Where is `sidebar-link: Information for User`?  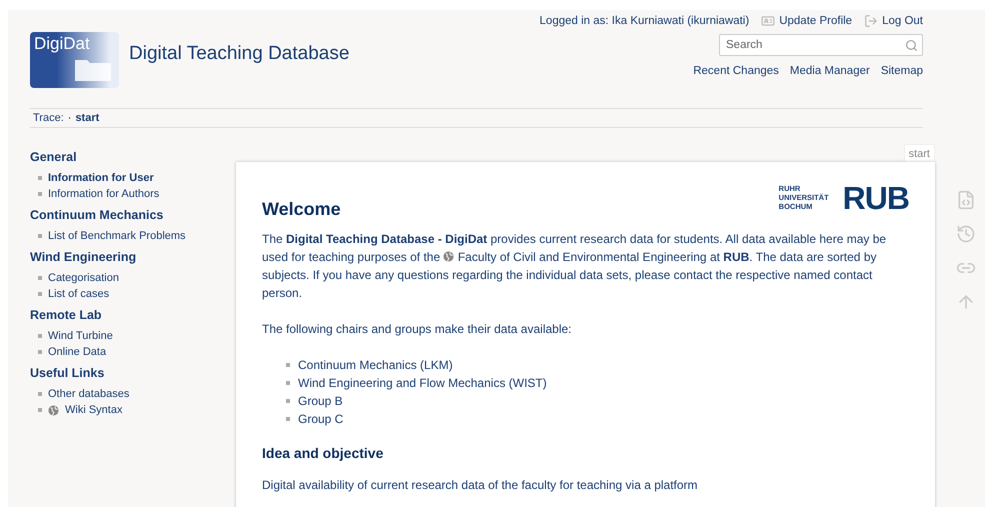
sidebar-link: Information for User is located at coordinates (101, 178).